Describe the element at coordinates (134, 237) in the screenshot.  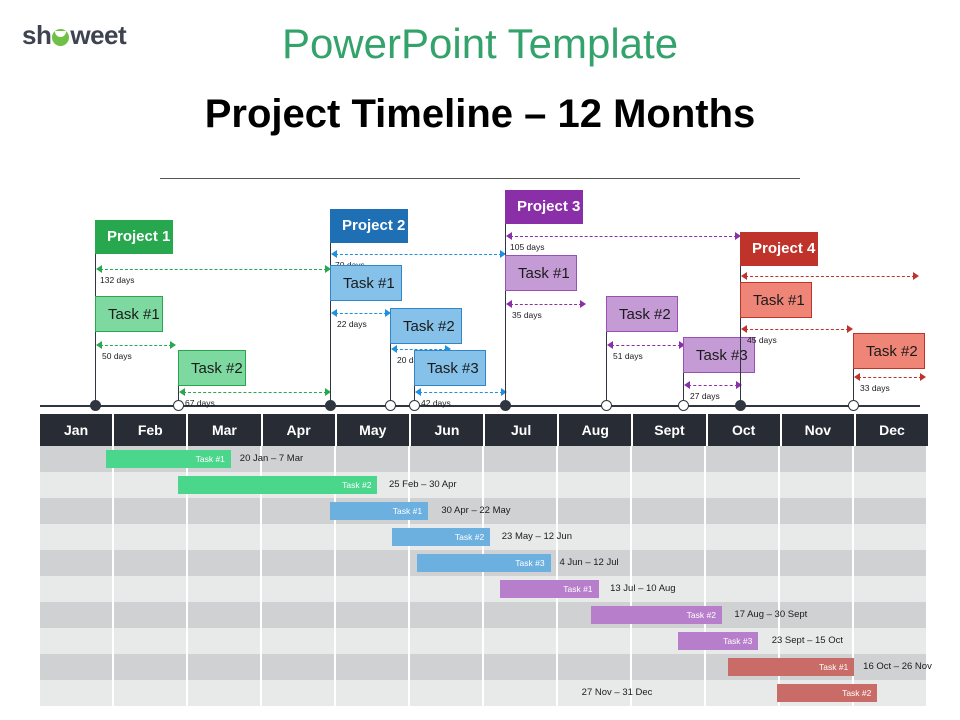
I see `project-label-box: Project 1` at that location.